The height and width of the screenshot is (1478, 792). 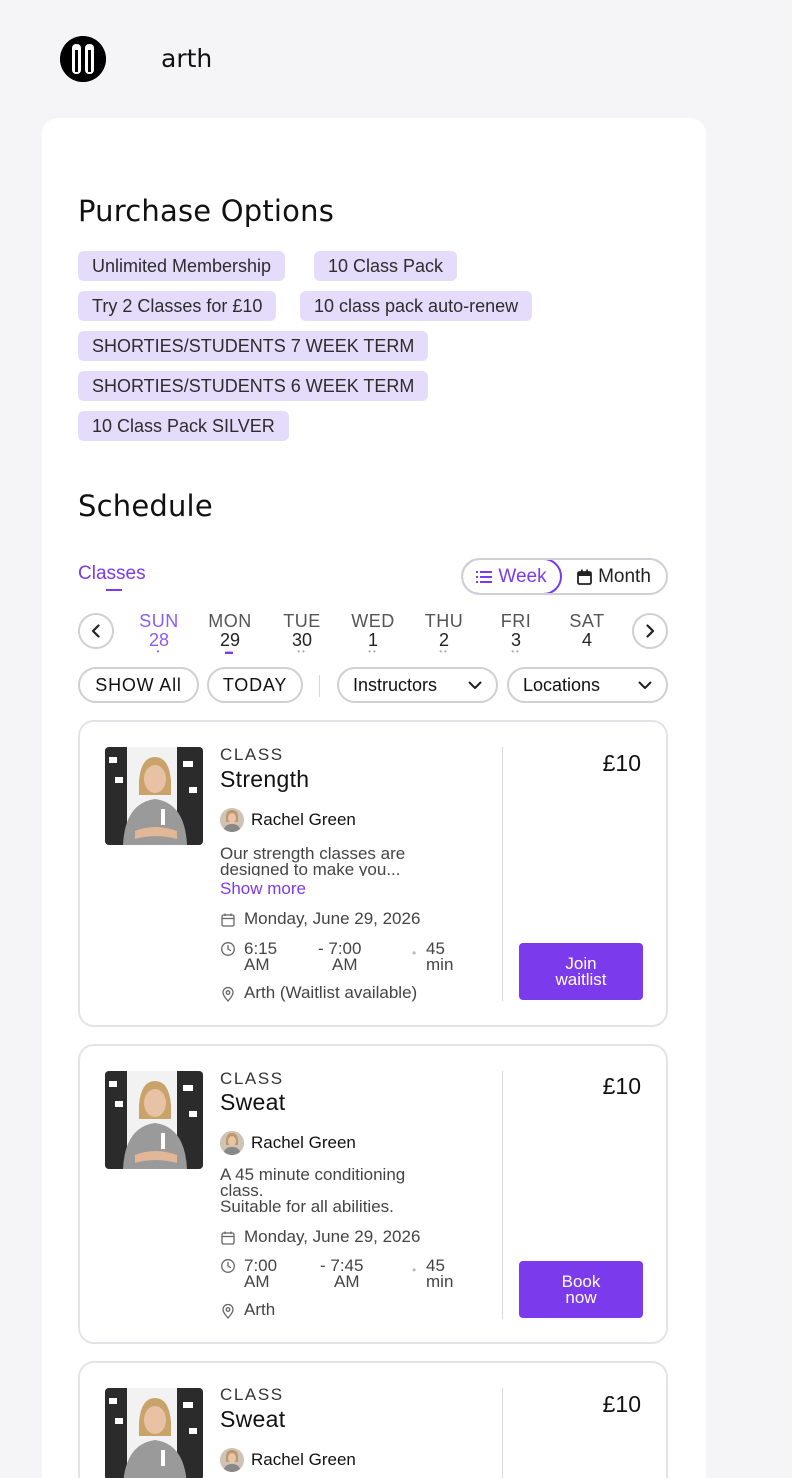 What do you see at coordinates (416, 306) in the screenshot?
I see `purchase-option-chip: 10 class pack auto-renew` at bounding box center [416, 306].